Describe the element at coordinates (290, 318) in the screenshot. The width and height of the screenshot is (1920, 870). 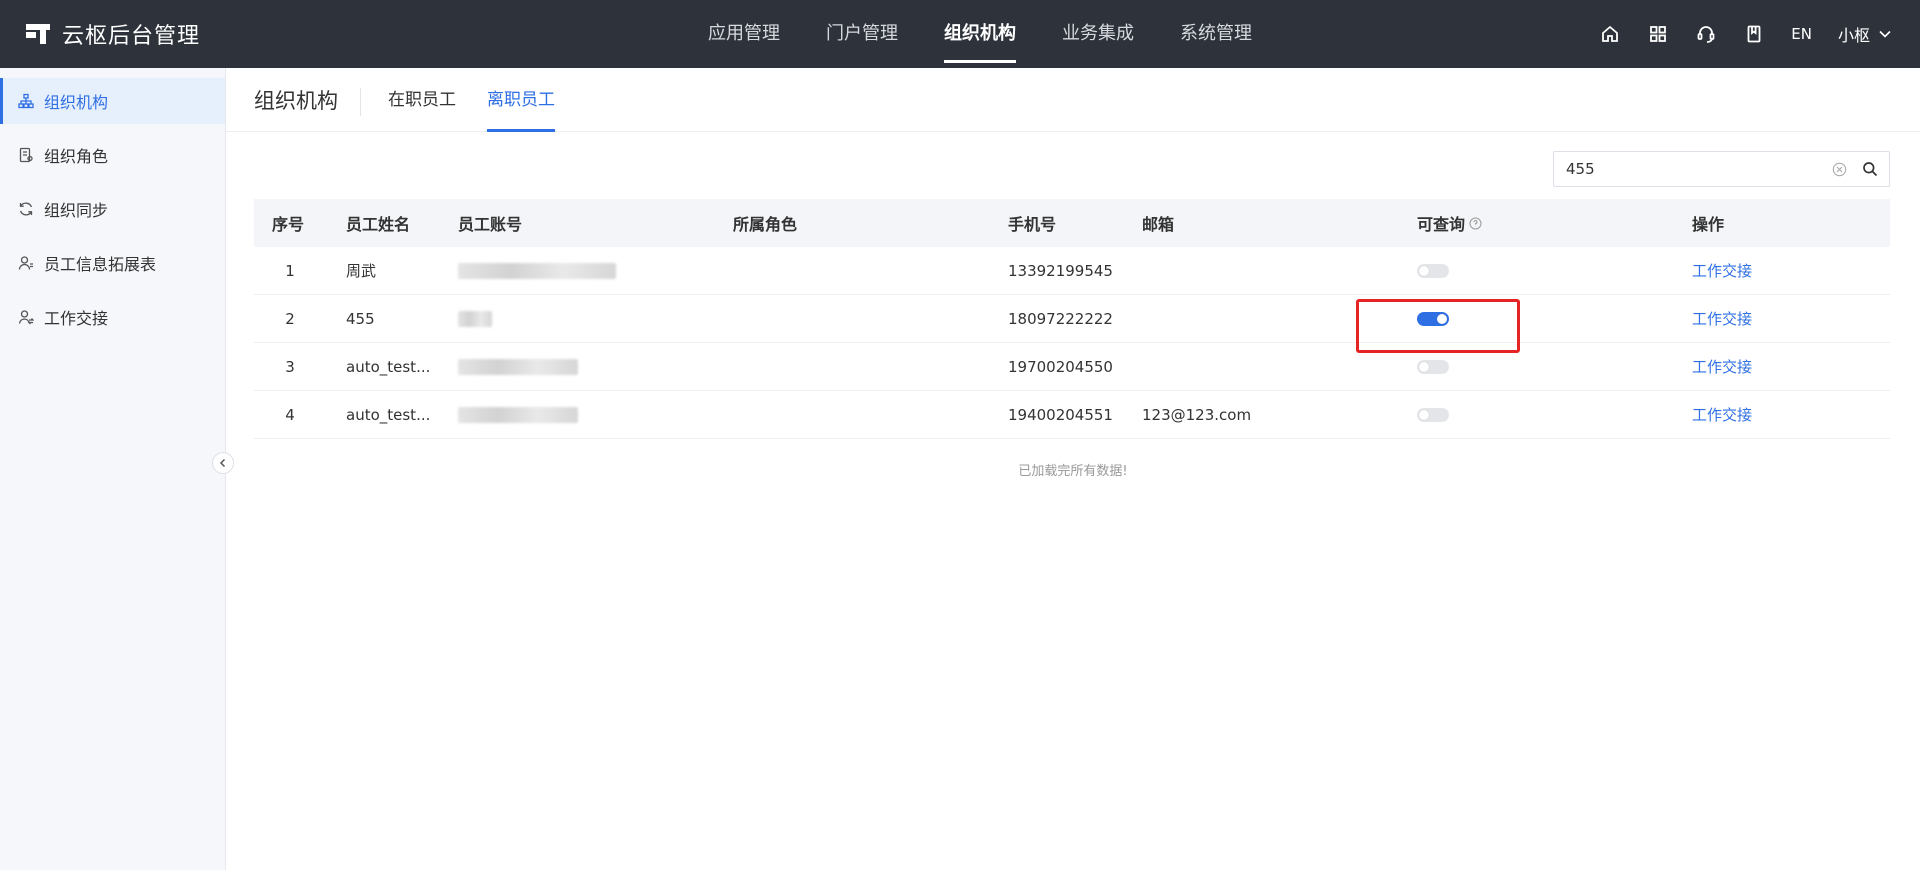
I see `cell-index: 2` at that location.